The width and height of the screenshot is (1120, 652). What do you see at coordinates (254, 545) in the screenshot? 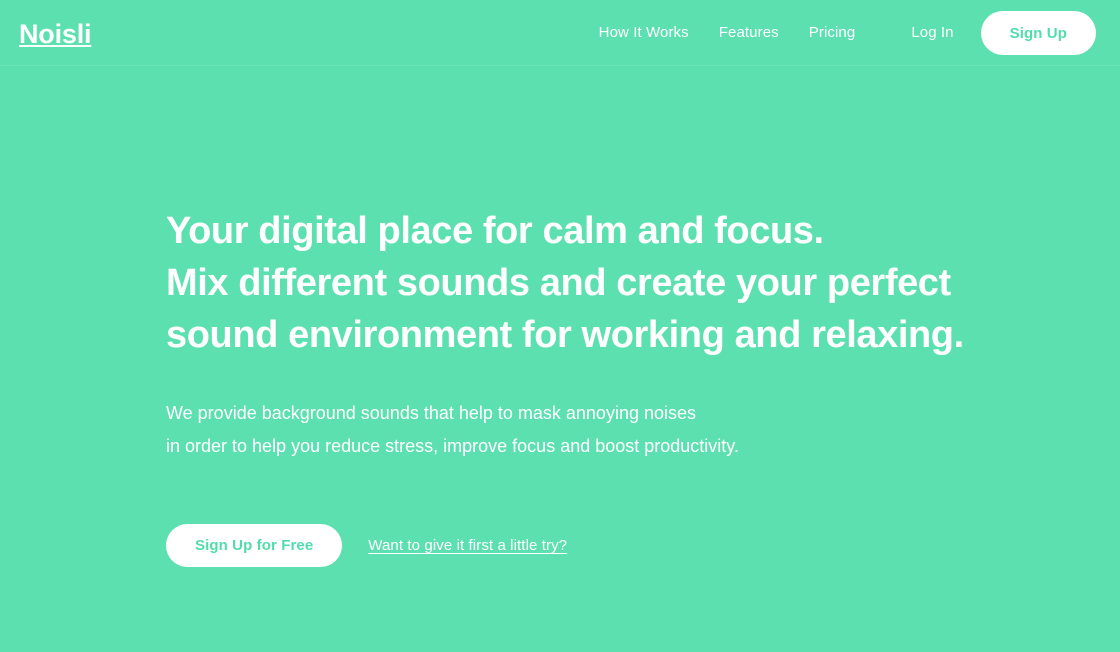
I see `sign-up-for-free-button: Sign Up for Free` at bounding box center [254, 545].